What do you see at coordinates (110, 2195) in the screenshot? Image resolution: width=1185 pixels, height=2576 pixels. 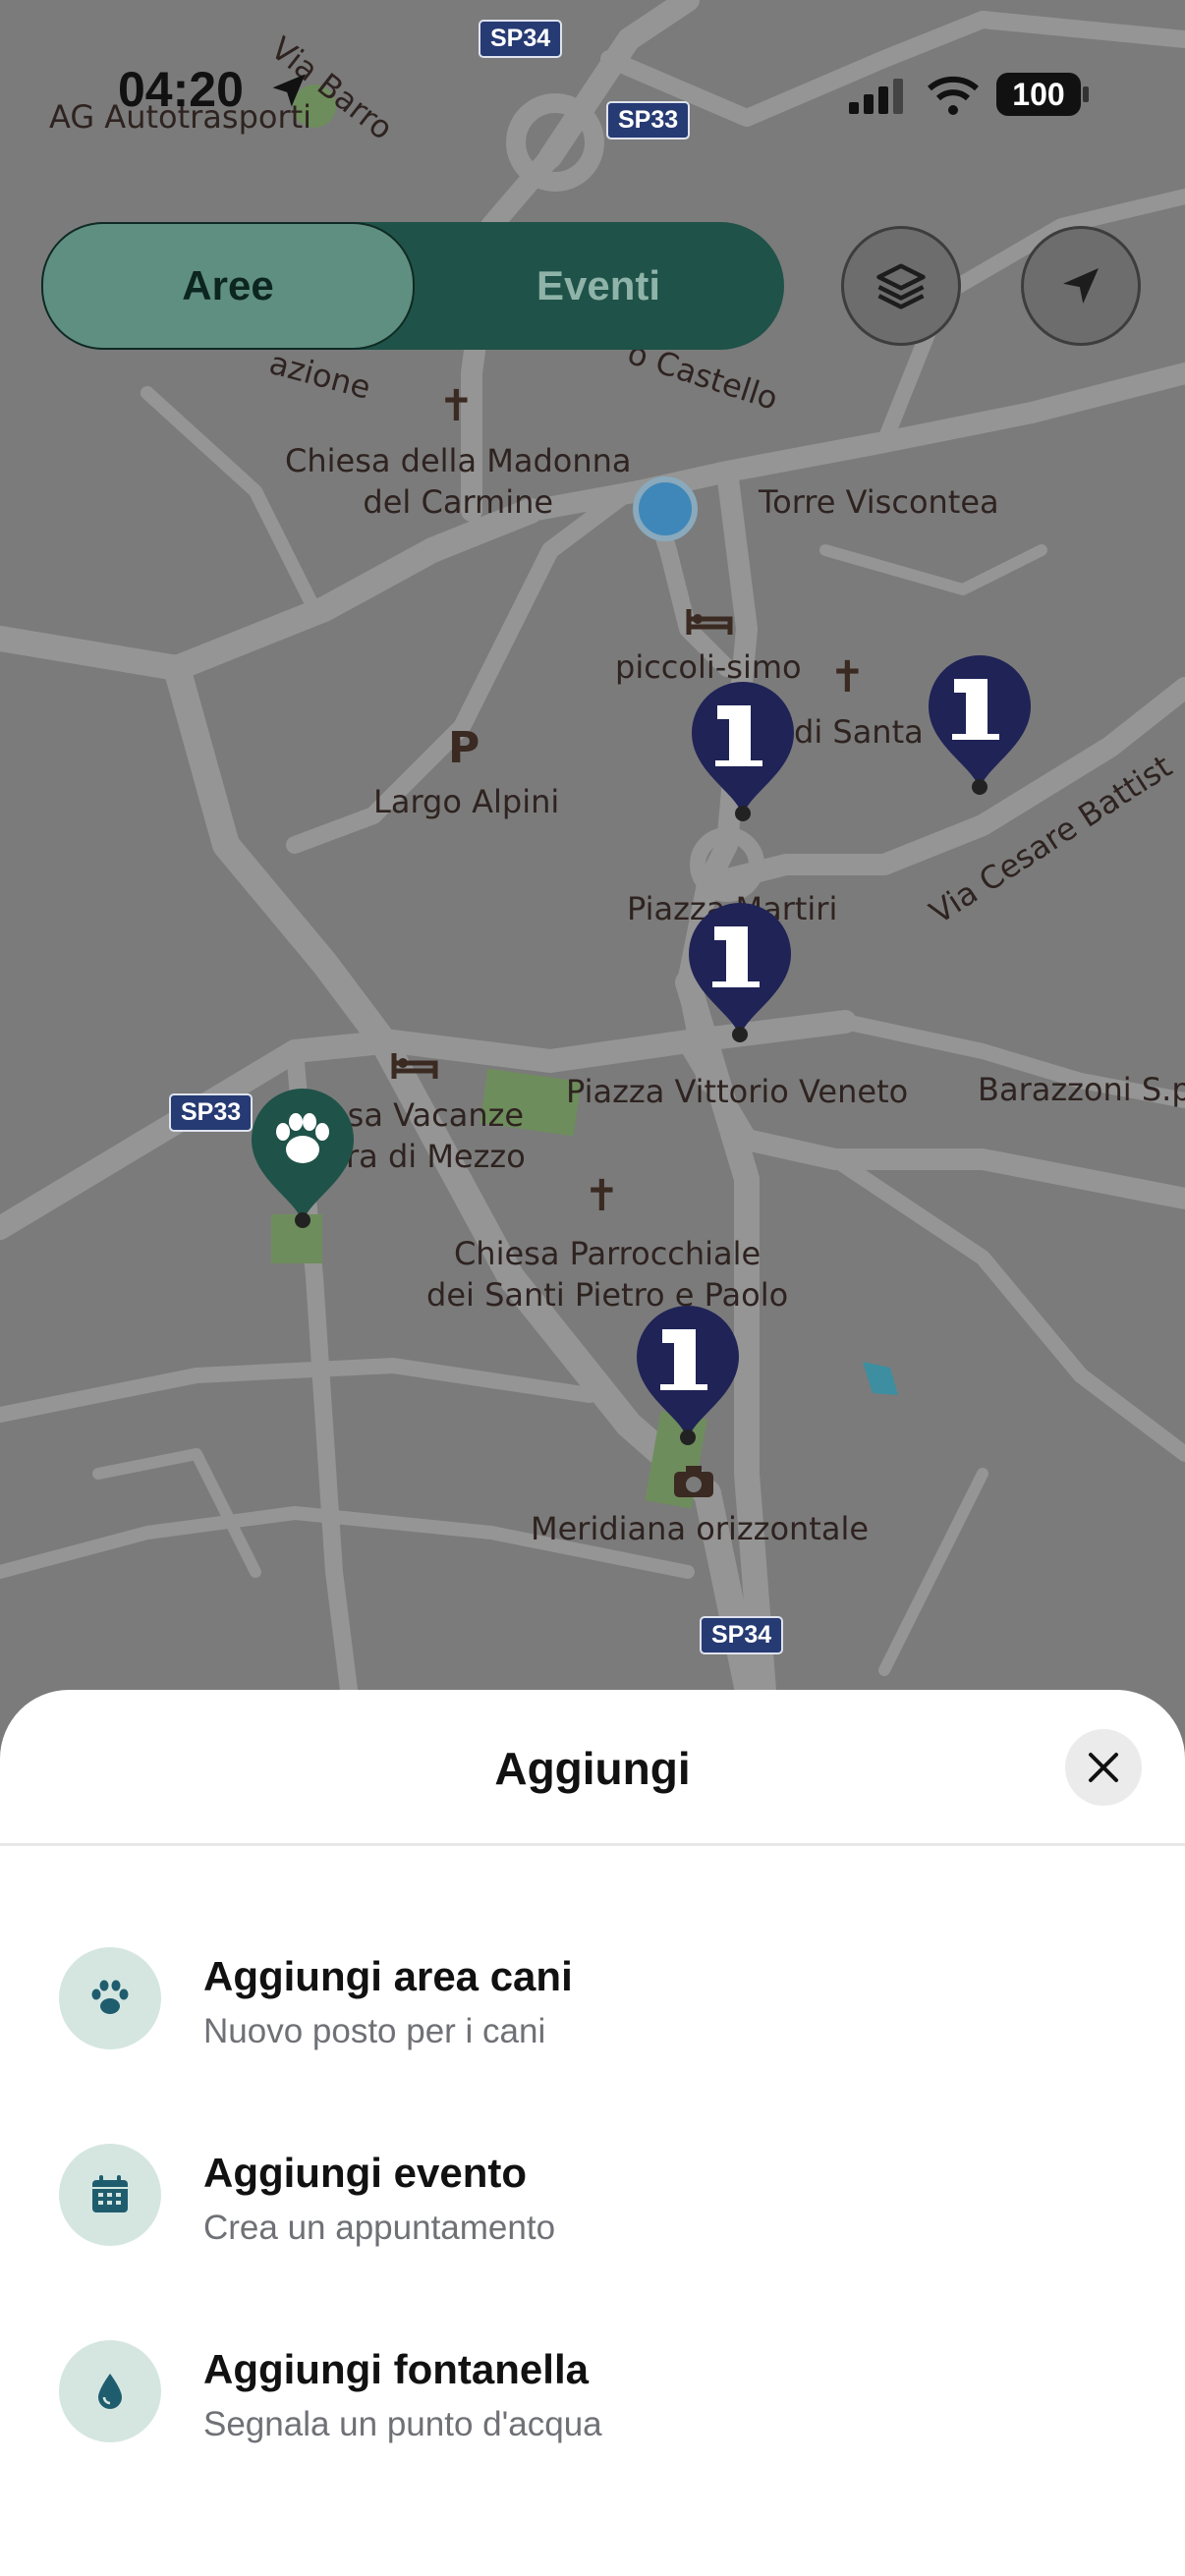 I see `calendar-icon` at bounding box center [110, 2195].